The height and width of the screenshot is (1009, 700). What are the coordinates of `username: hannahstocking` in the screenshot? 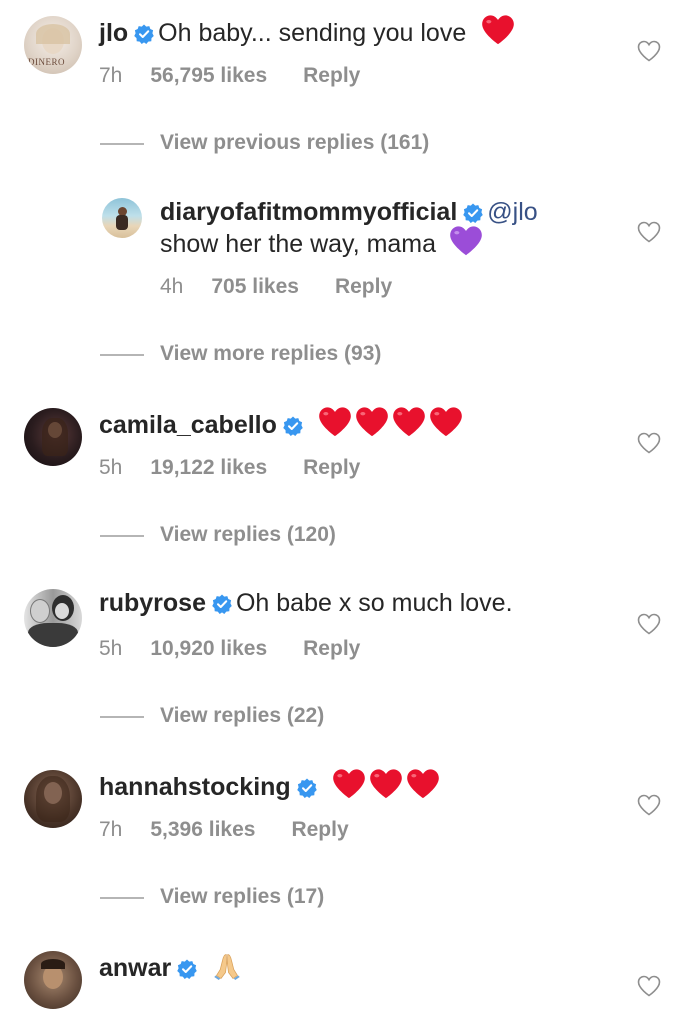 It's located at (195, 787).